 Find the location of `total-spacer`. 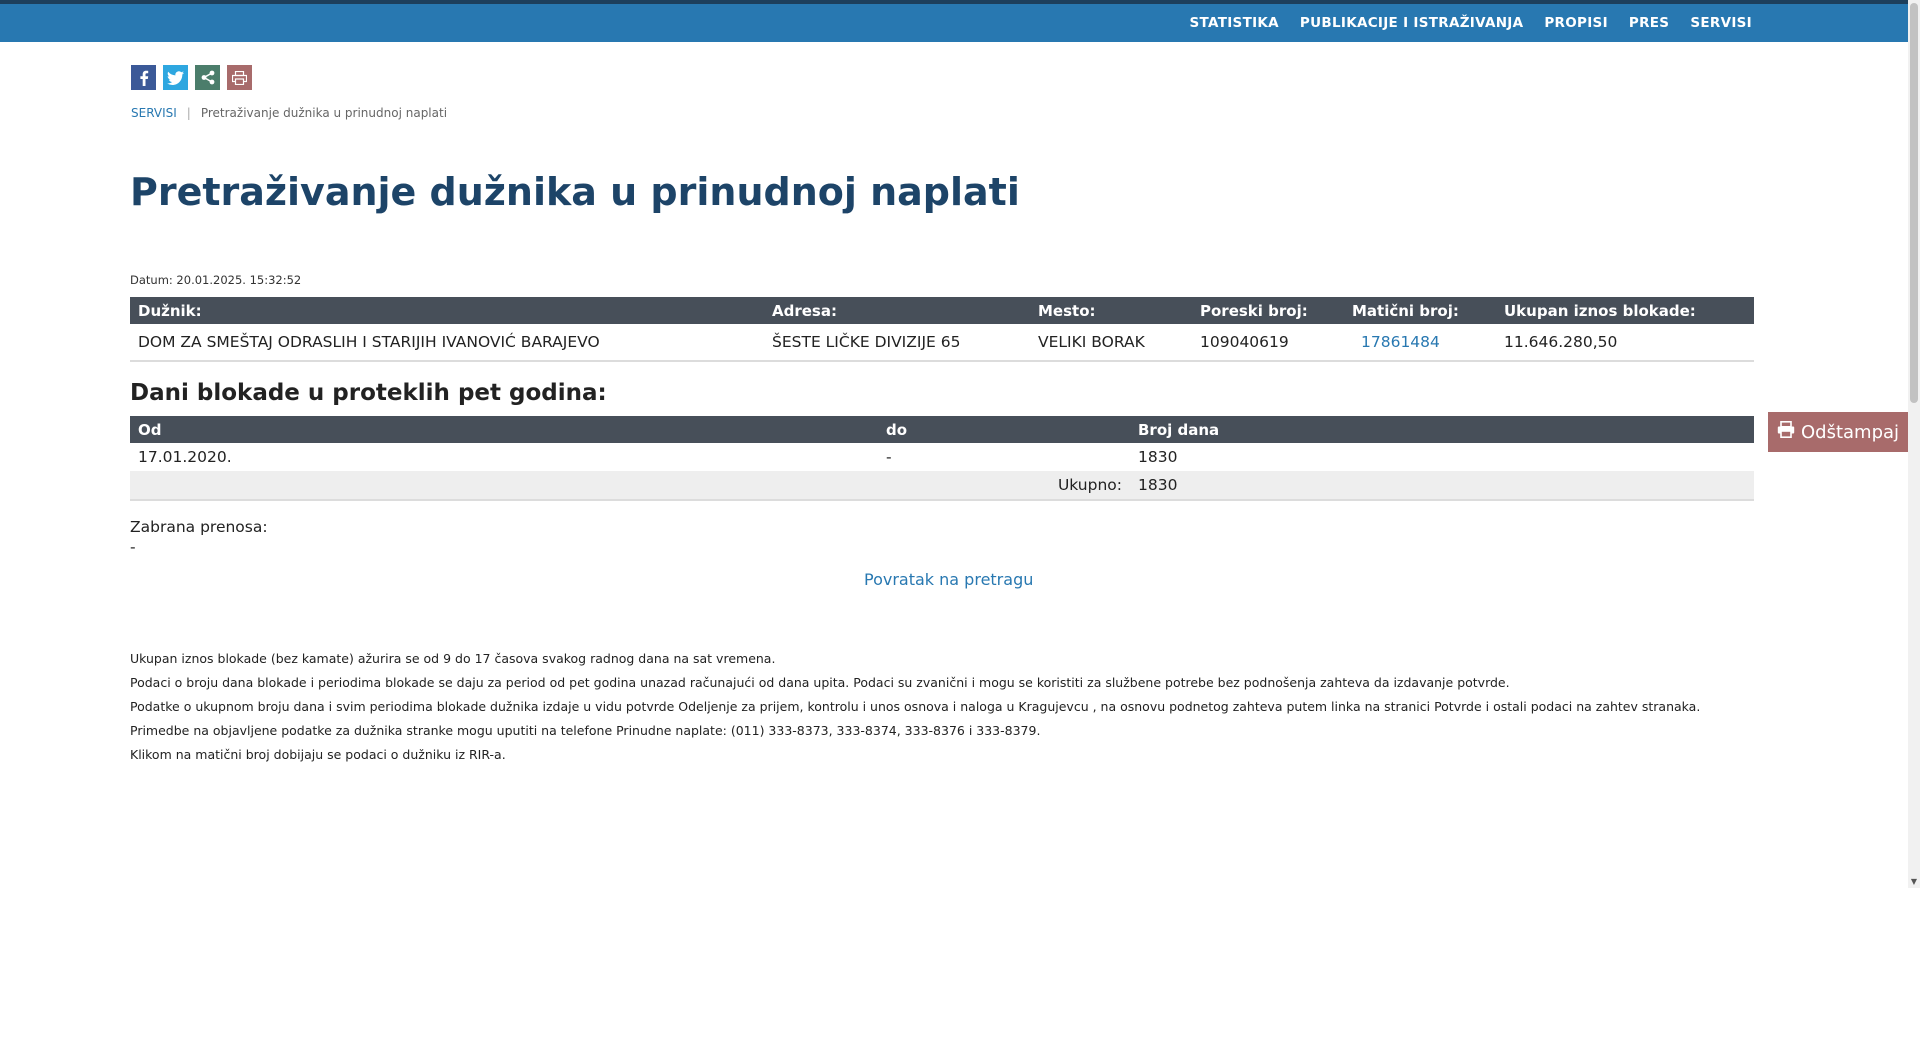

total-spacer is located at coordinates (504, 486).